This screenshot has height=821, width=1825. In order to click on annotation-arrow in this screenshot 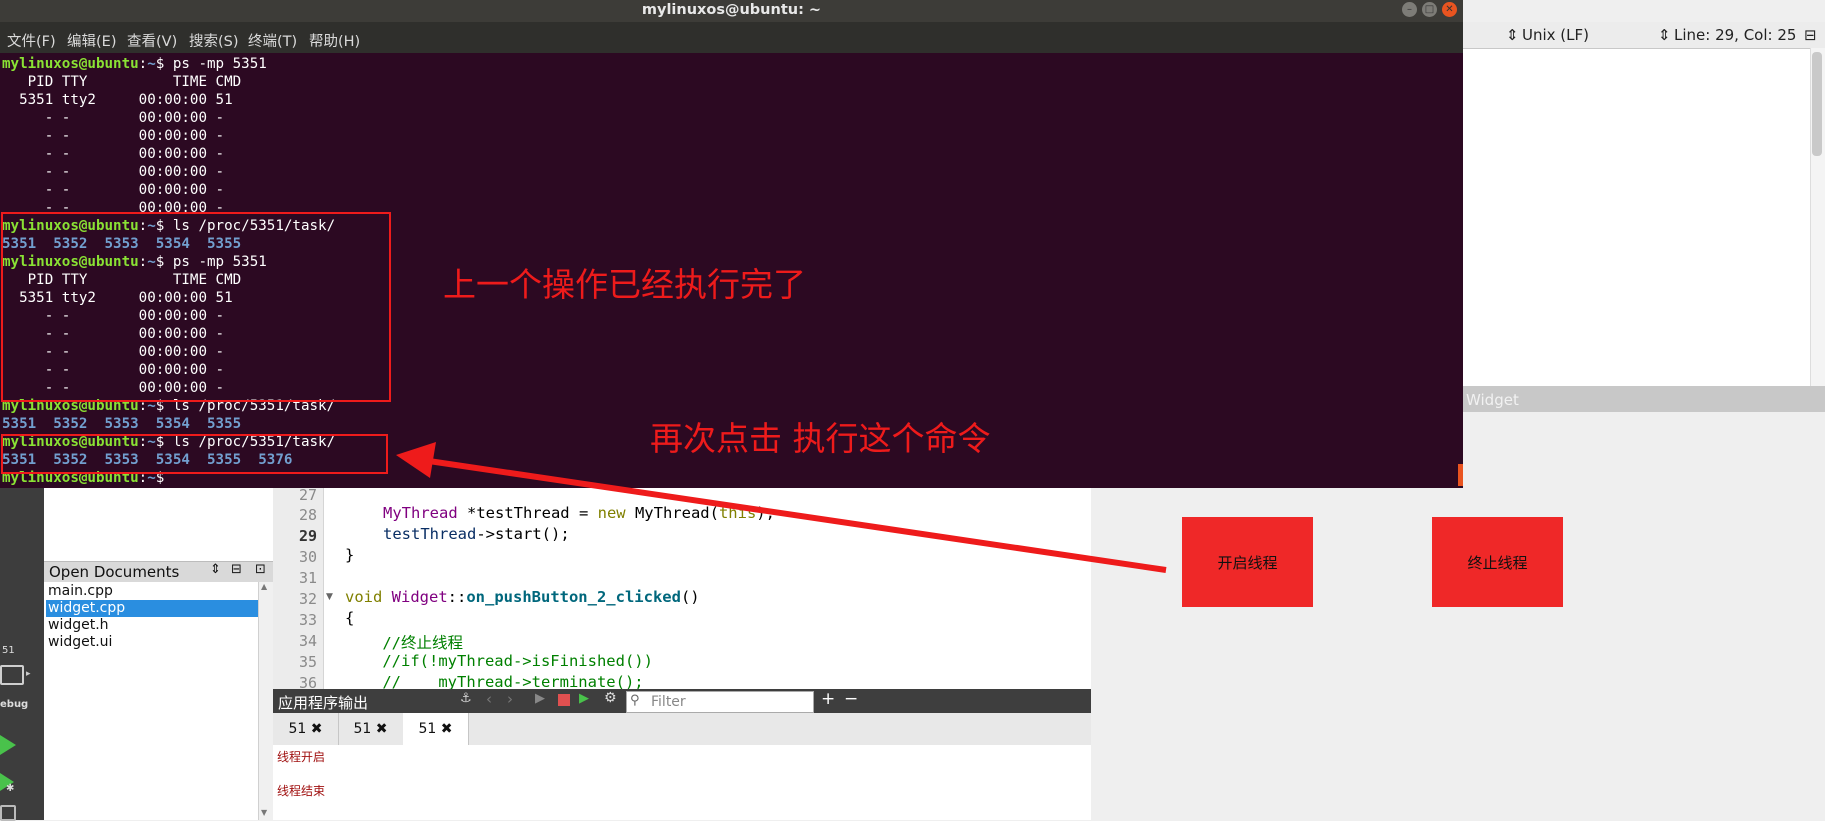, I will do `click(781, 507)`.